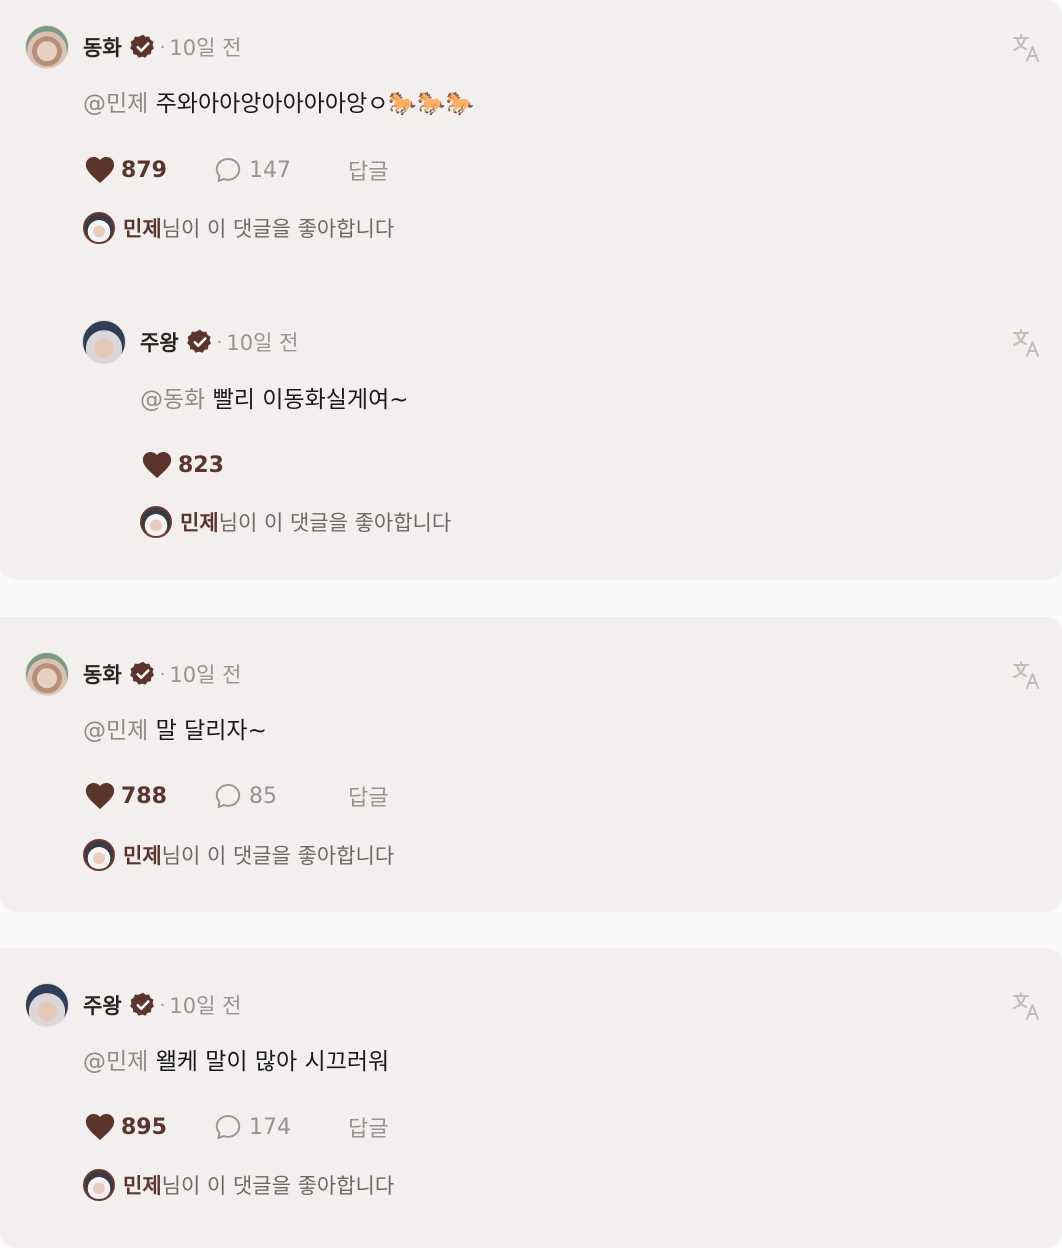  I want to click on comment-text: @민제 왤케 말이 많아 시끄러워, so click(236, 1059).